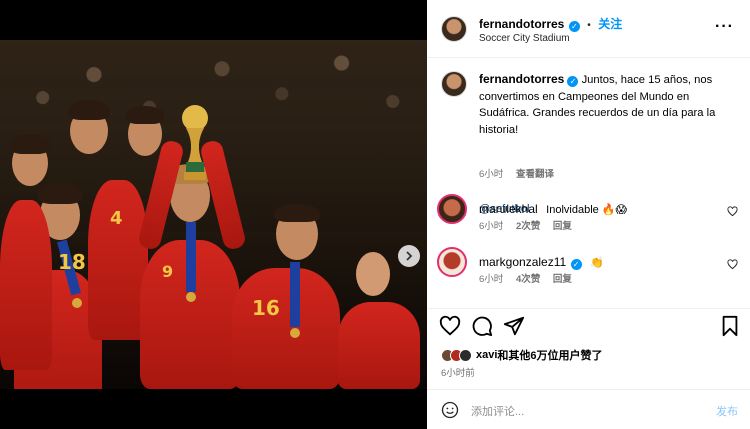 The height and width of the screenshot is (429, 750). I want to click on follow-button: 关注, so click(610, 24).